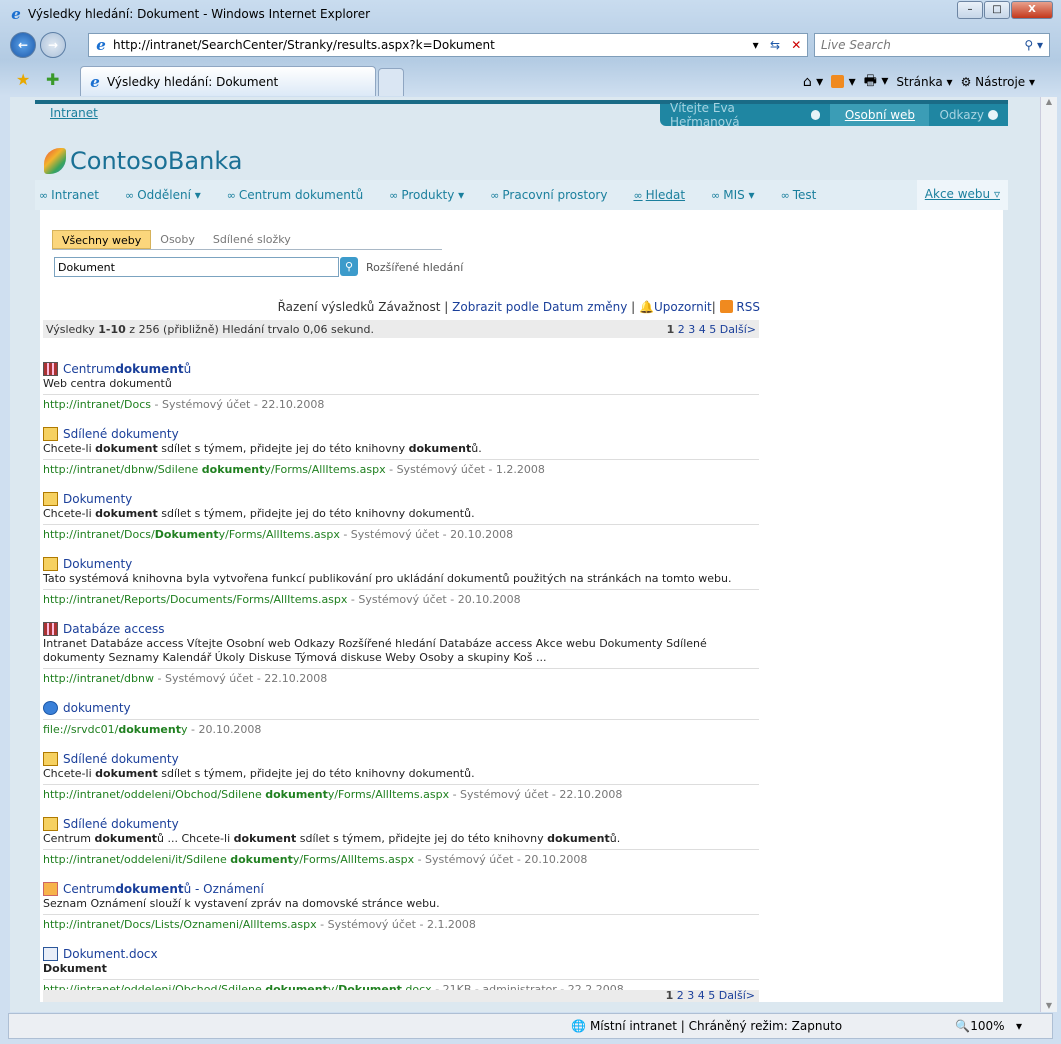 The image size is (1061, 1044). What do you see at coordinates (970, 10) in the screenshot?
I see `minimize-button: –` at bounding box center [970, 10].